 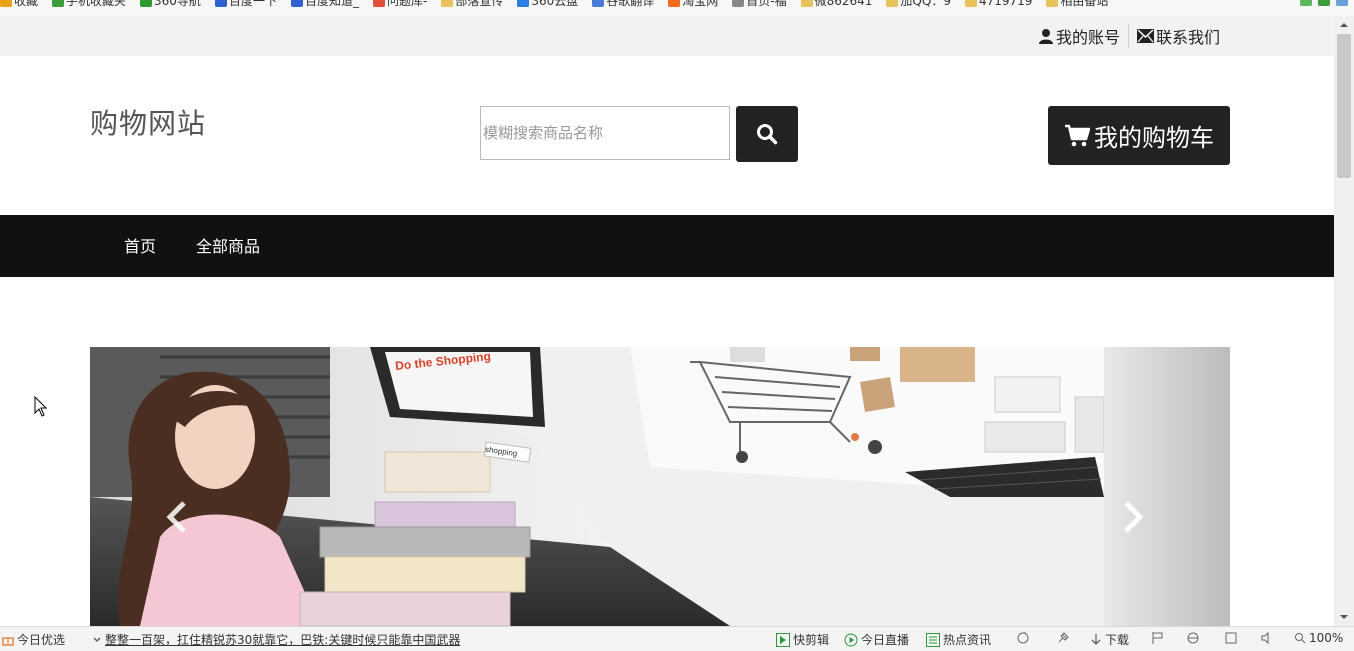 I want to click on window-tool, so click(x=1231, y=638).